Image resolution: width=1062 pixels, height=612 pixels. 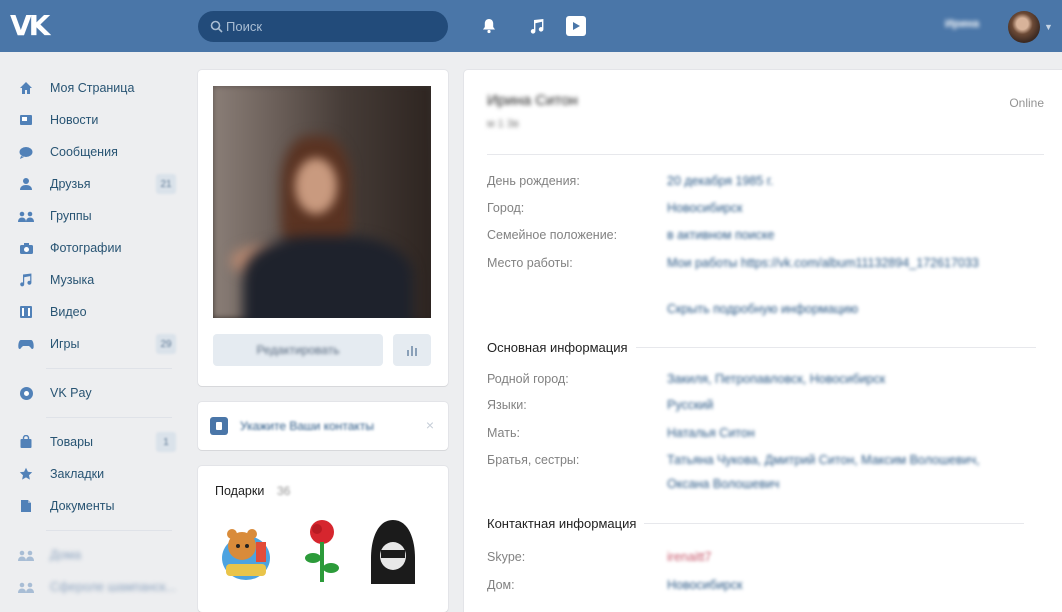 I want to click on games-count-badge: 29, so click(x=166, y=344).